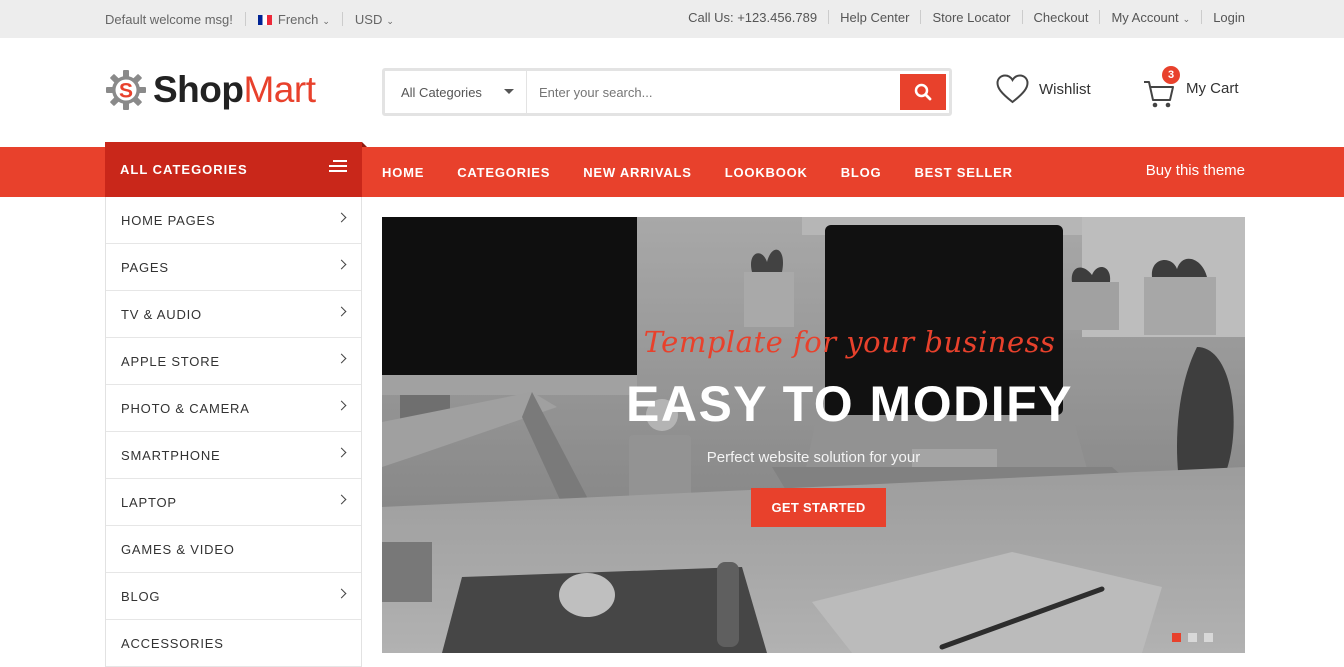 This screenshot has width=1344, height=667. I want to click on currency-selector: USD ⌄, so click(374, 19).